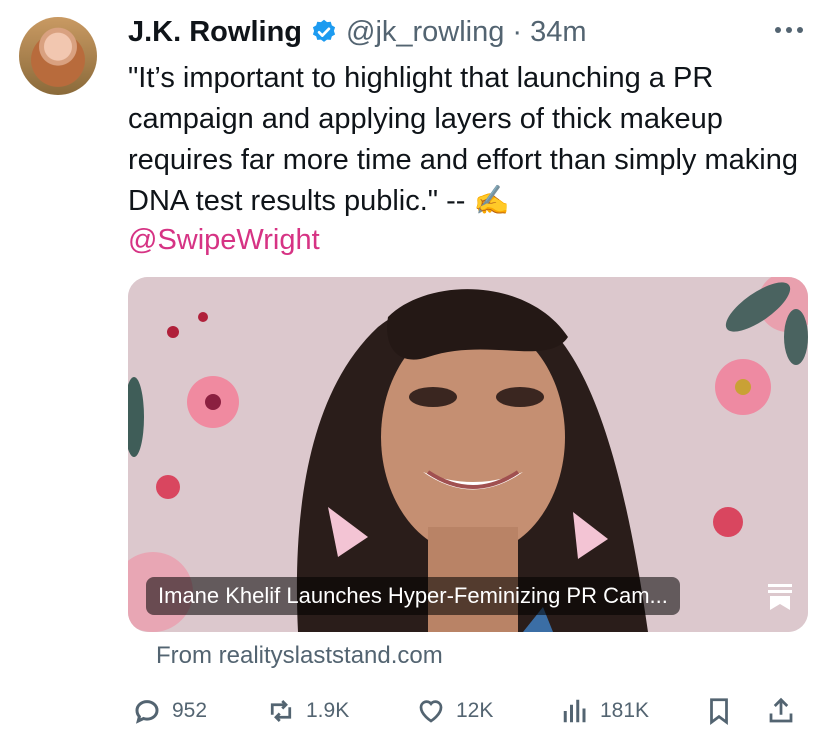 The image size is (828, 751). I want to click on share-action, so click(781, 711).